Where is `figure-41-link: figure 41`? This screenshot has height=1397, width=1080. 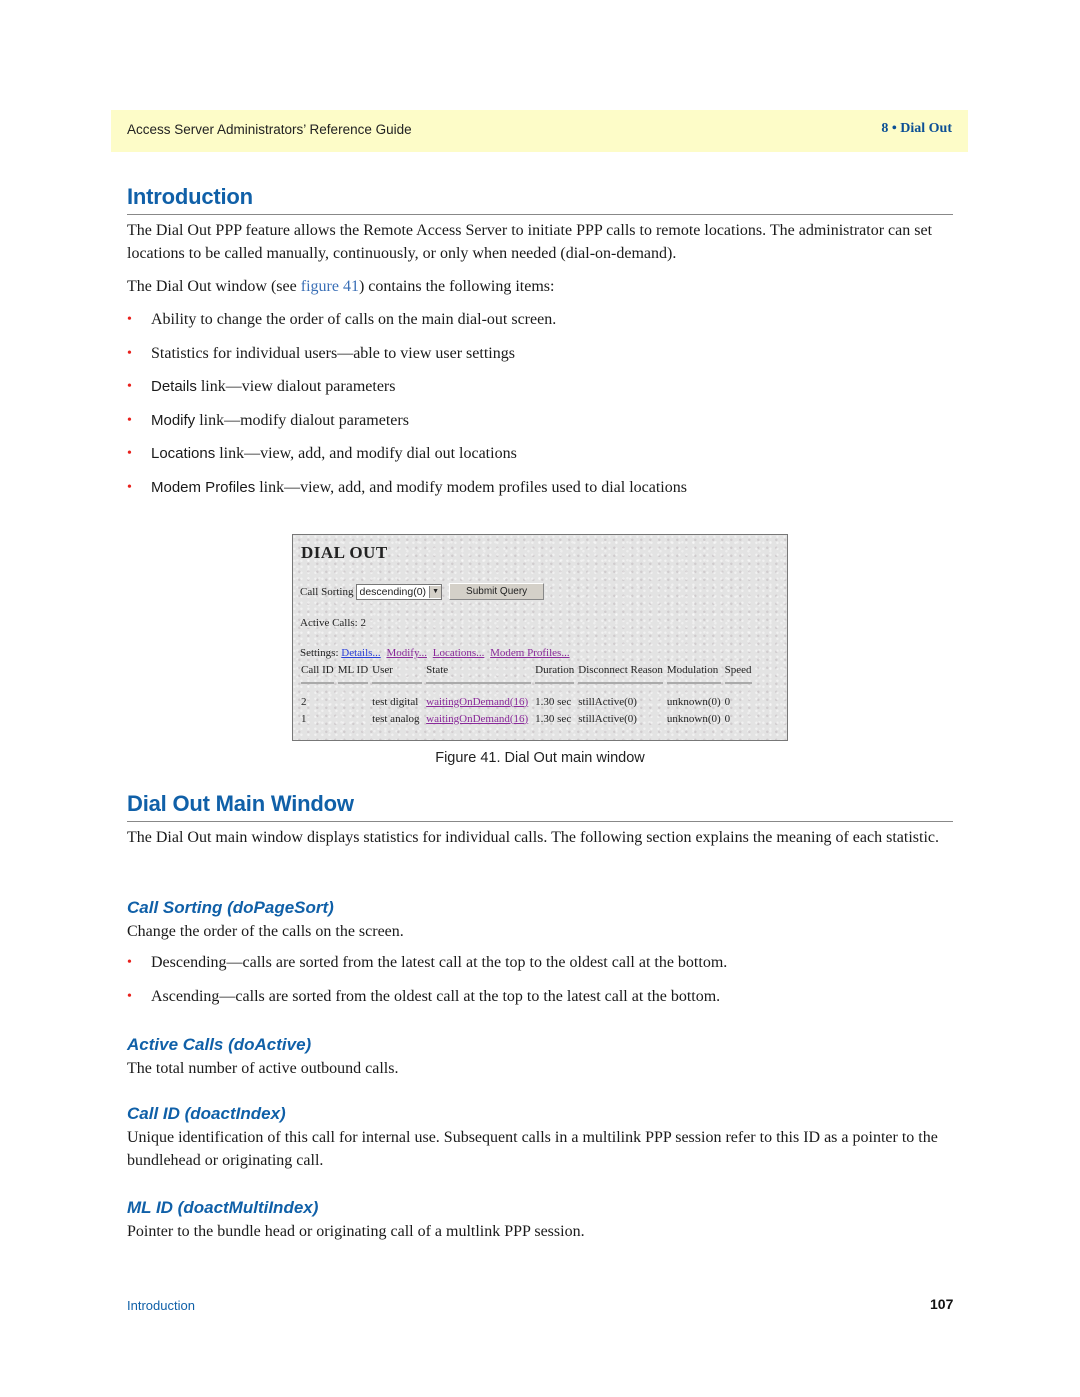
figure-41-link: figure 41 is located at coordinates (330, 286).